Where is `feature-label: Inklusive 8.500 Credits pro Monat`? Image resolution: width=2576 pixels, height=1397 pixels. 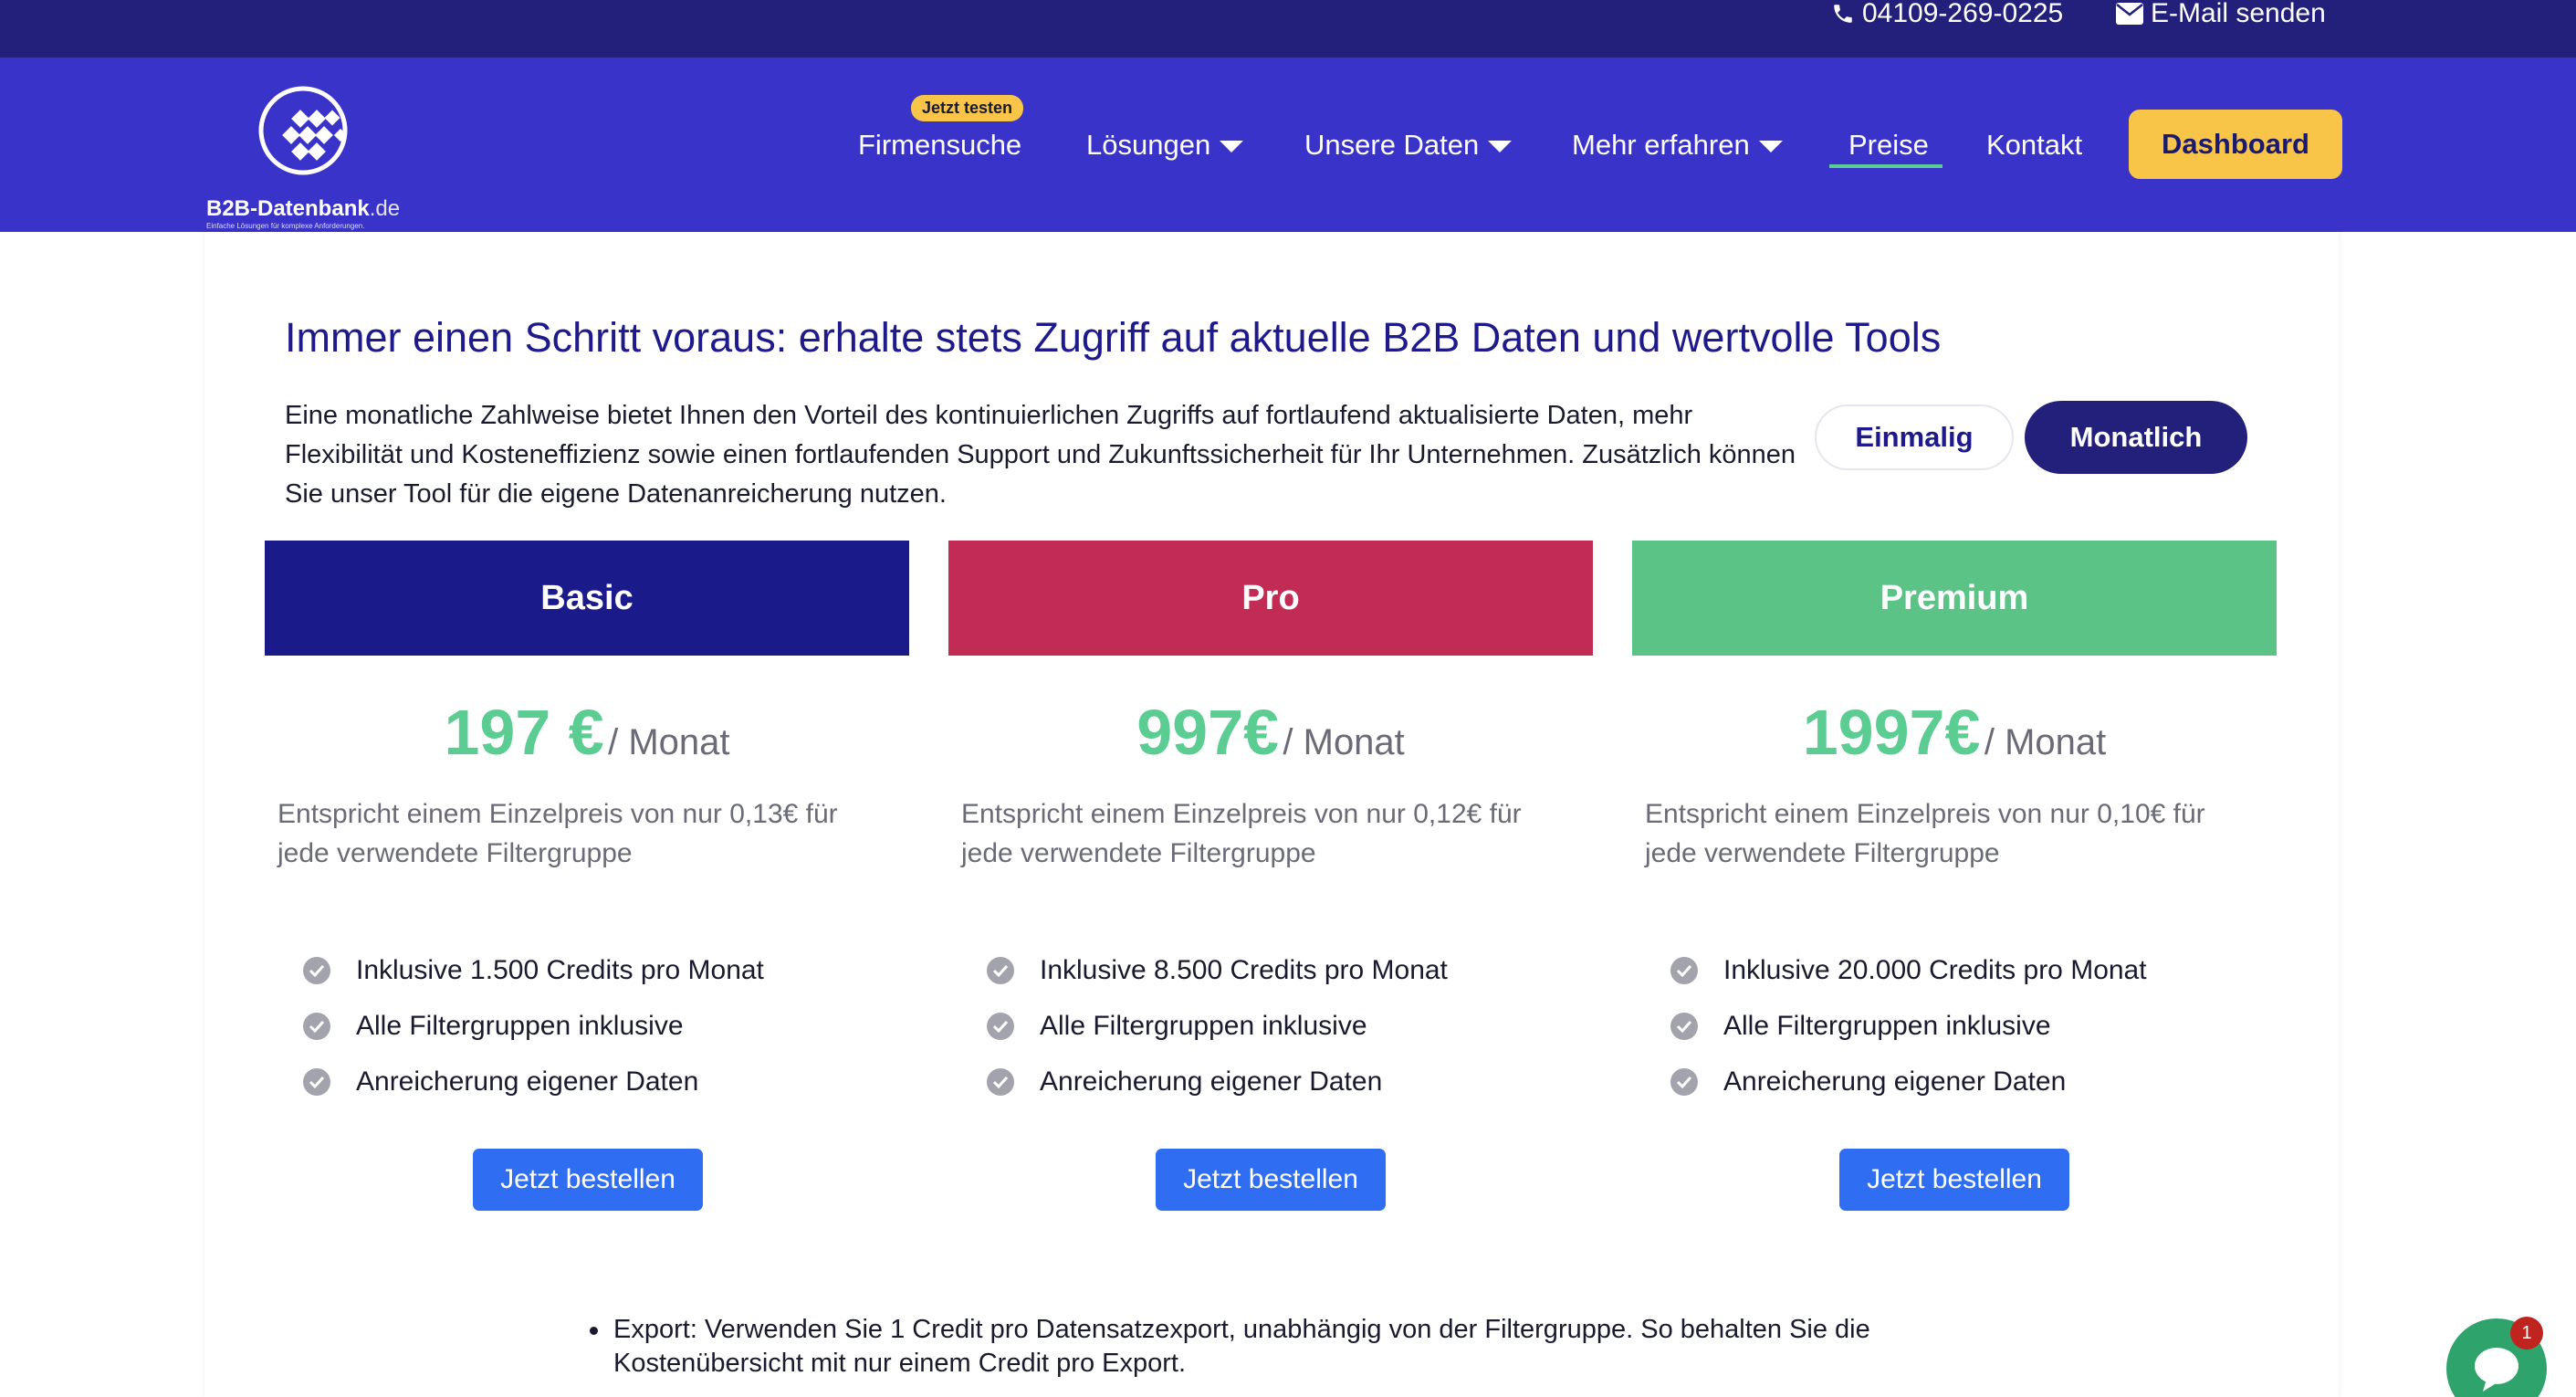
feature-label: Inklusive 8.500 Credits pro Monat is located at coordinates (1244, 970).